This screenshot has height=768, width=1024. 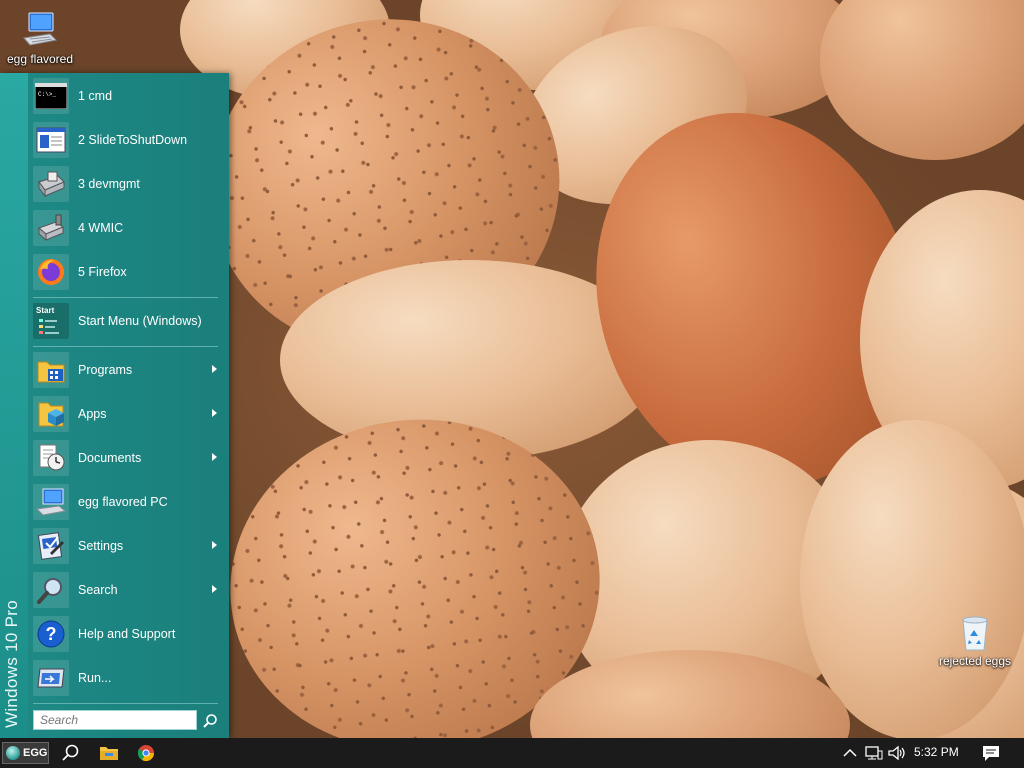 I want to click on volume-icon, so click(x=897, y=753).